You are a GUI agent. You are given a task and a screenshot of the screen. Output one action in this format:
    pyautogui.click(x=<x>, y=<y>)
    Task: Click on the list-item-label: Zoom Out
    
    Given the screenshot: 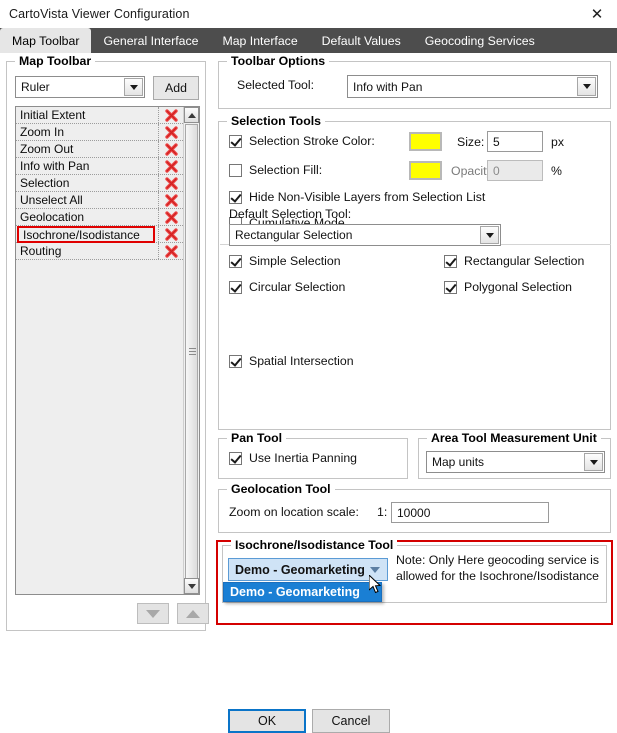 What is the action you would take?
    pyautogui.click(x=47, y=149)
    